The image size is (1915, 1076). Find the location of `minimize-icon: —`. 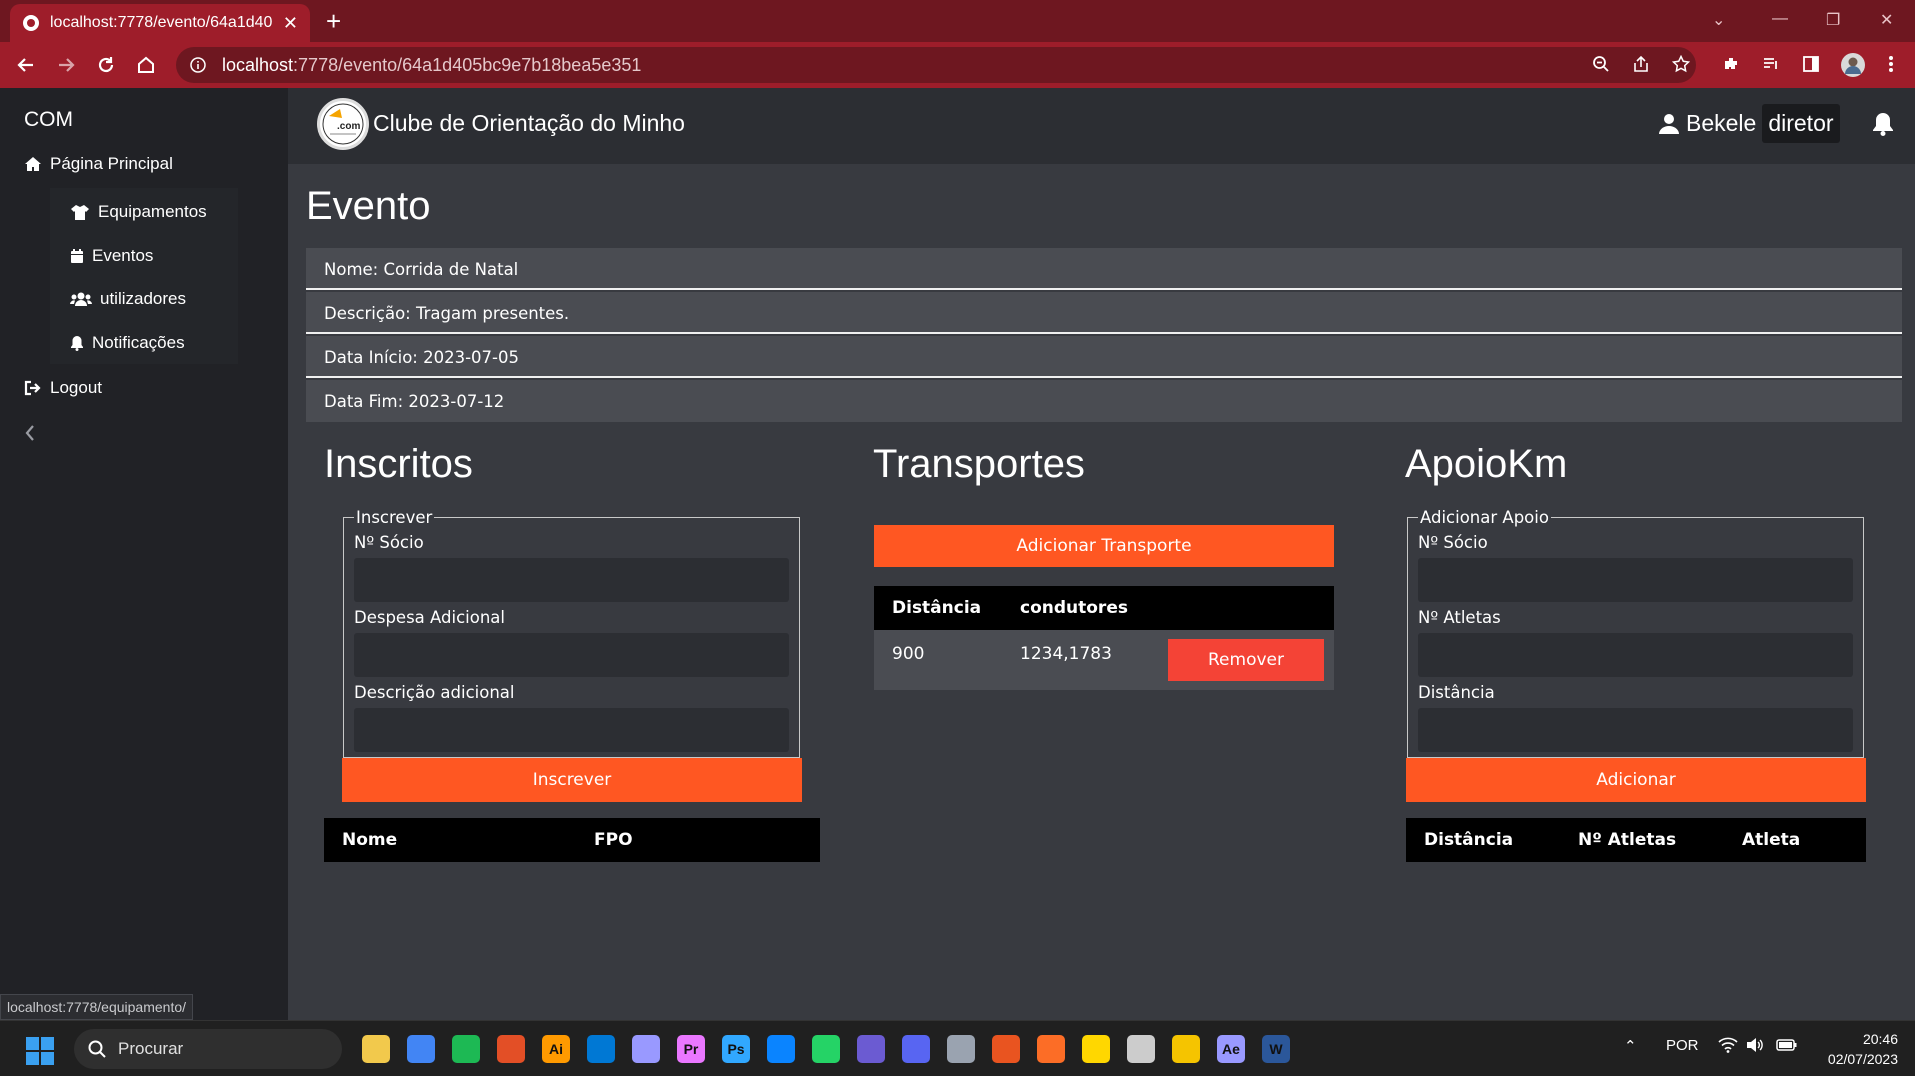

minimize-icon: — is located at coordinates (1780, 19).